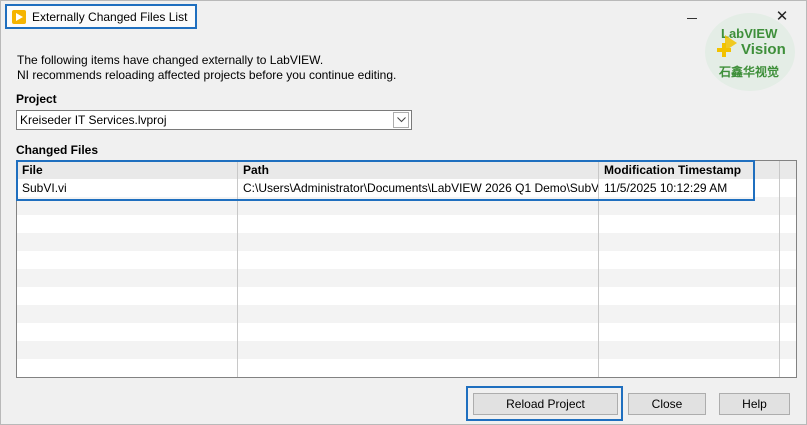  Describe the element at coordinates (763, 49) in the screenshot. I see `logo-text-vision: Vision` at that location.